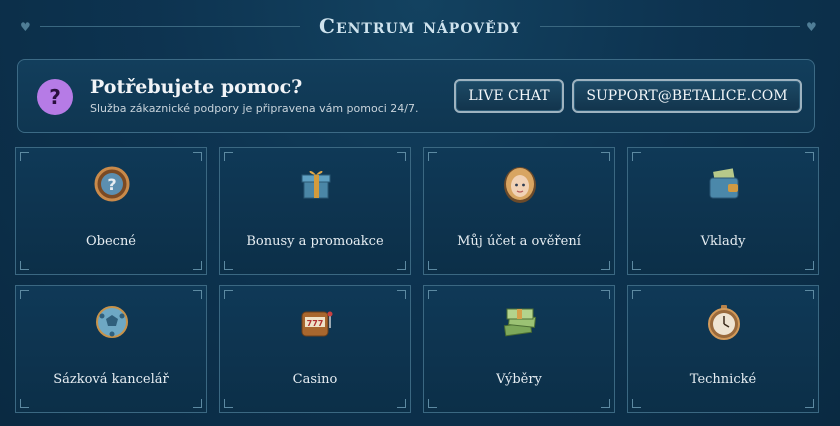  Describe the element at coordinates (196, 87) in the screenshot. I see `help-title: Potřebujete pomoc?` at that location.